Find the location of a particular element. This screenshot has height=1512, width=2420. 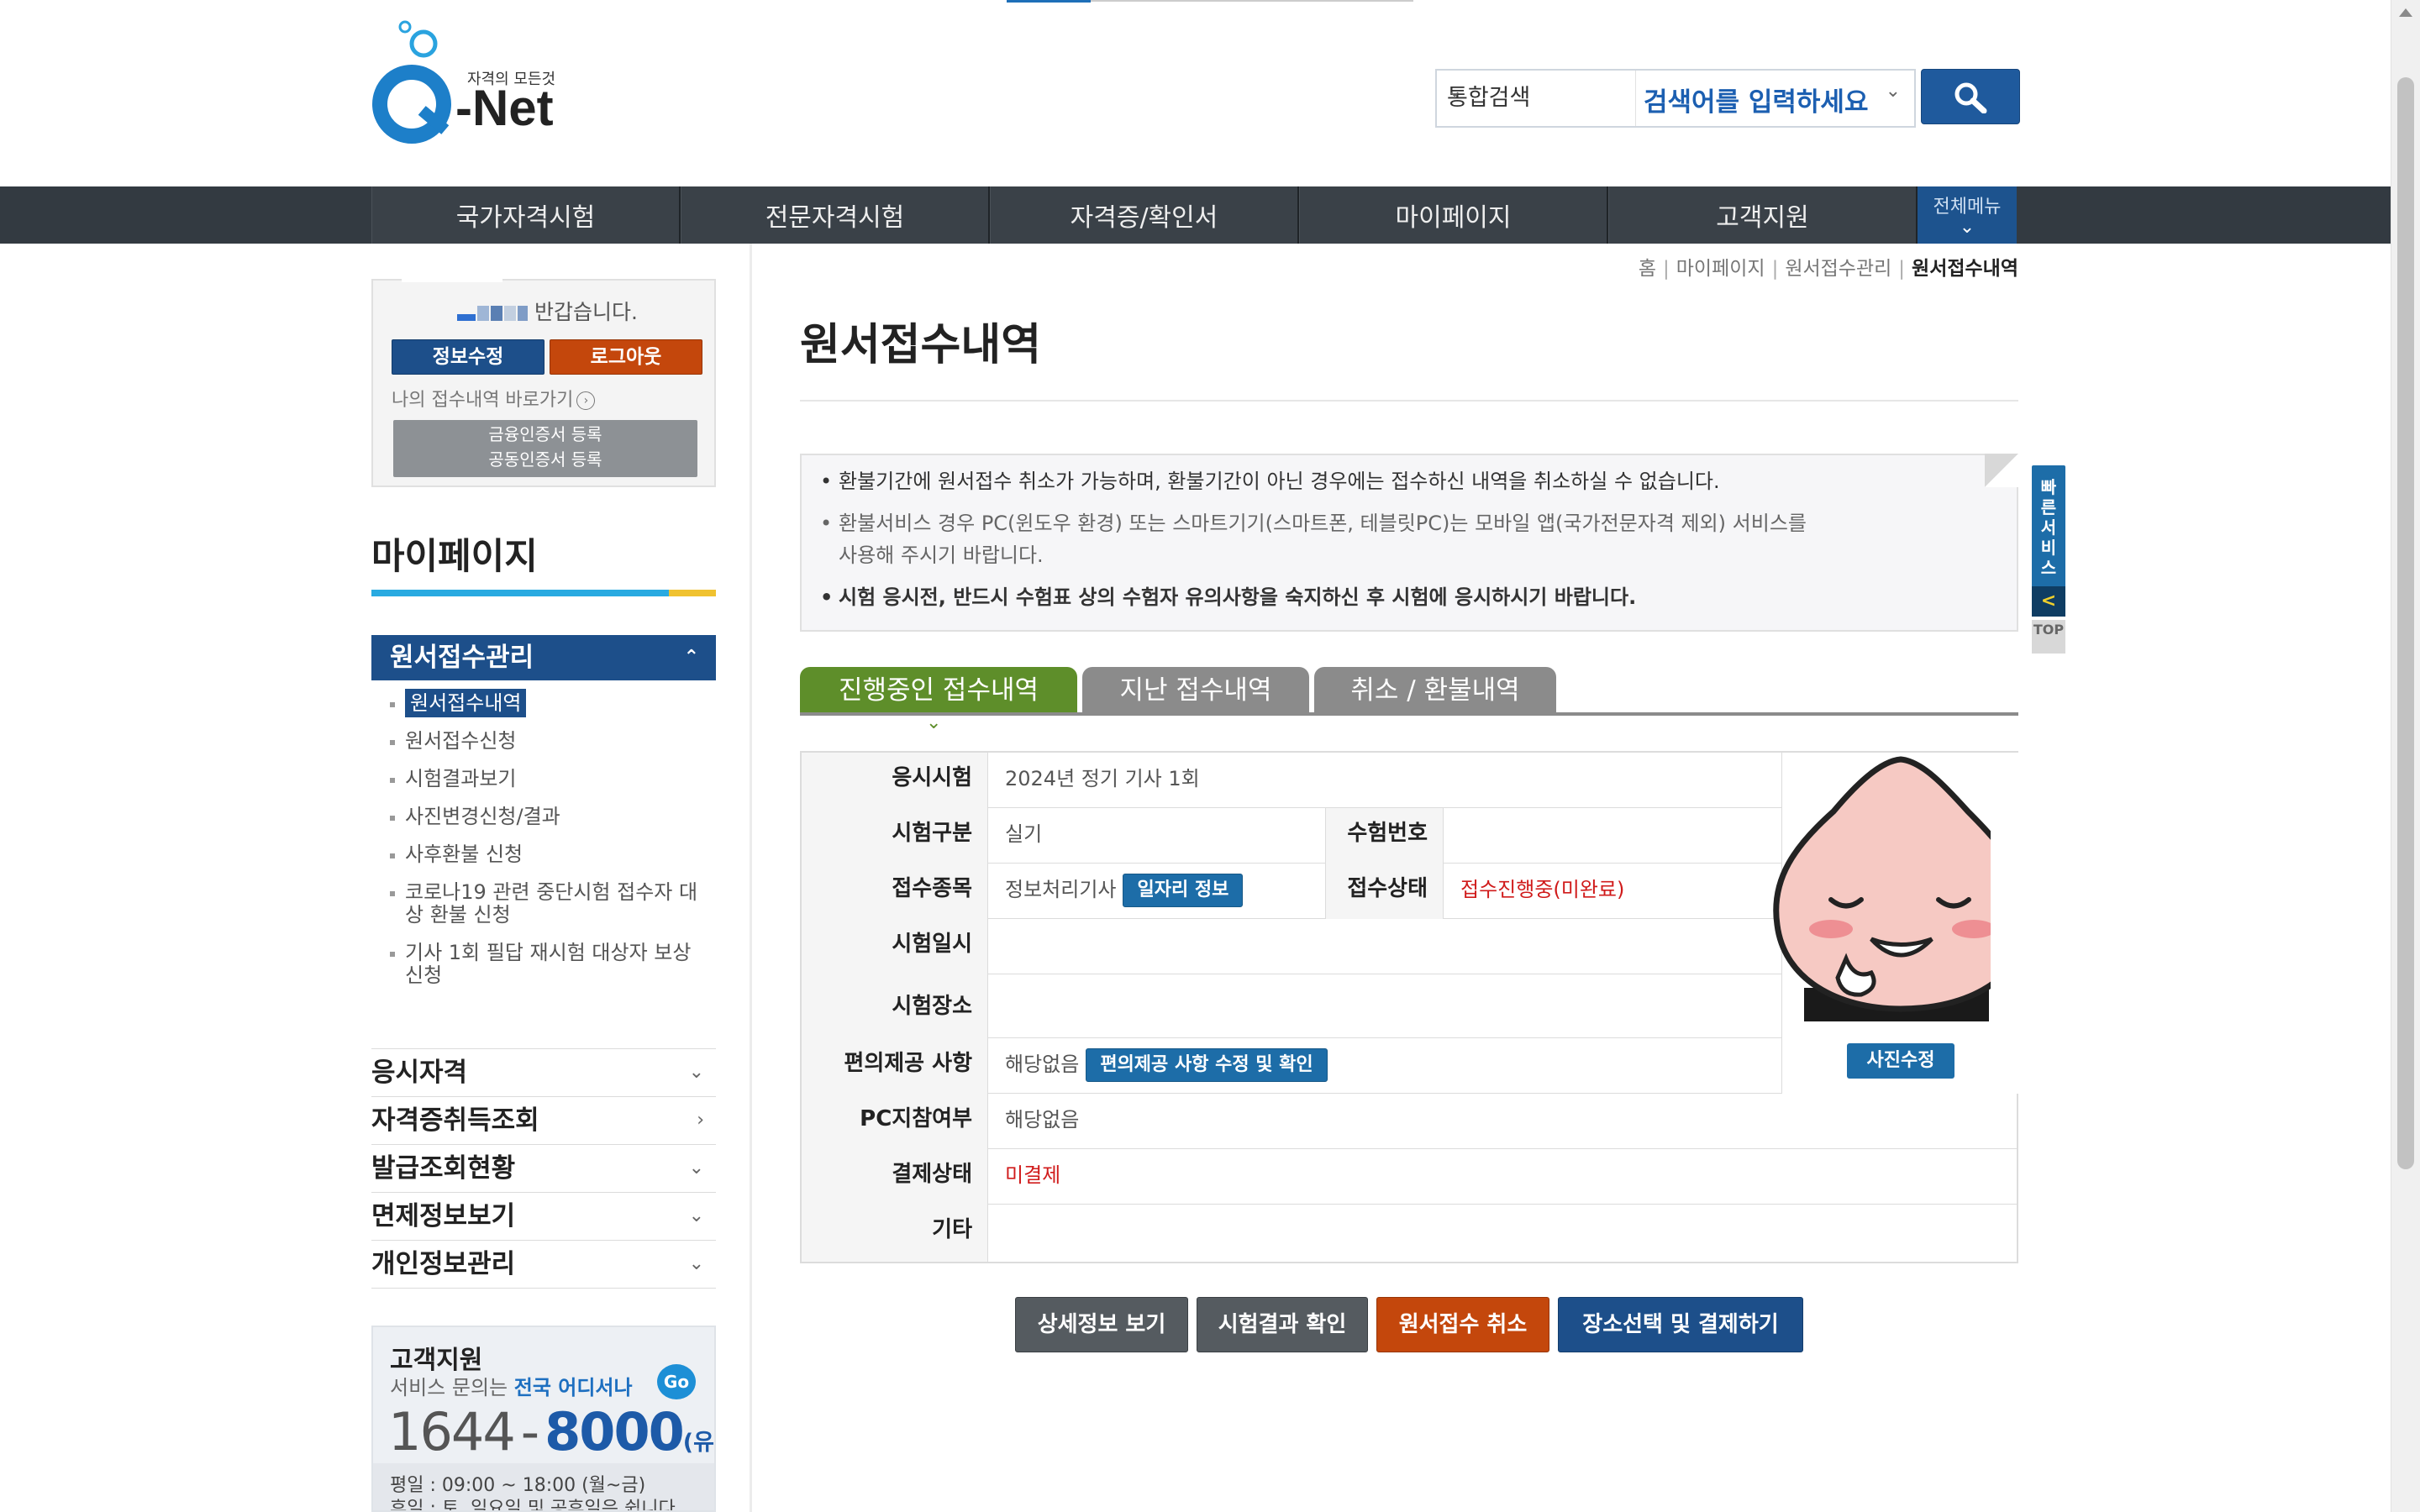

search-box: 통합검색 ⌄ 검색어를 입력하세요 ⌄ is located at coordinates (1676, 98).